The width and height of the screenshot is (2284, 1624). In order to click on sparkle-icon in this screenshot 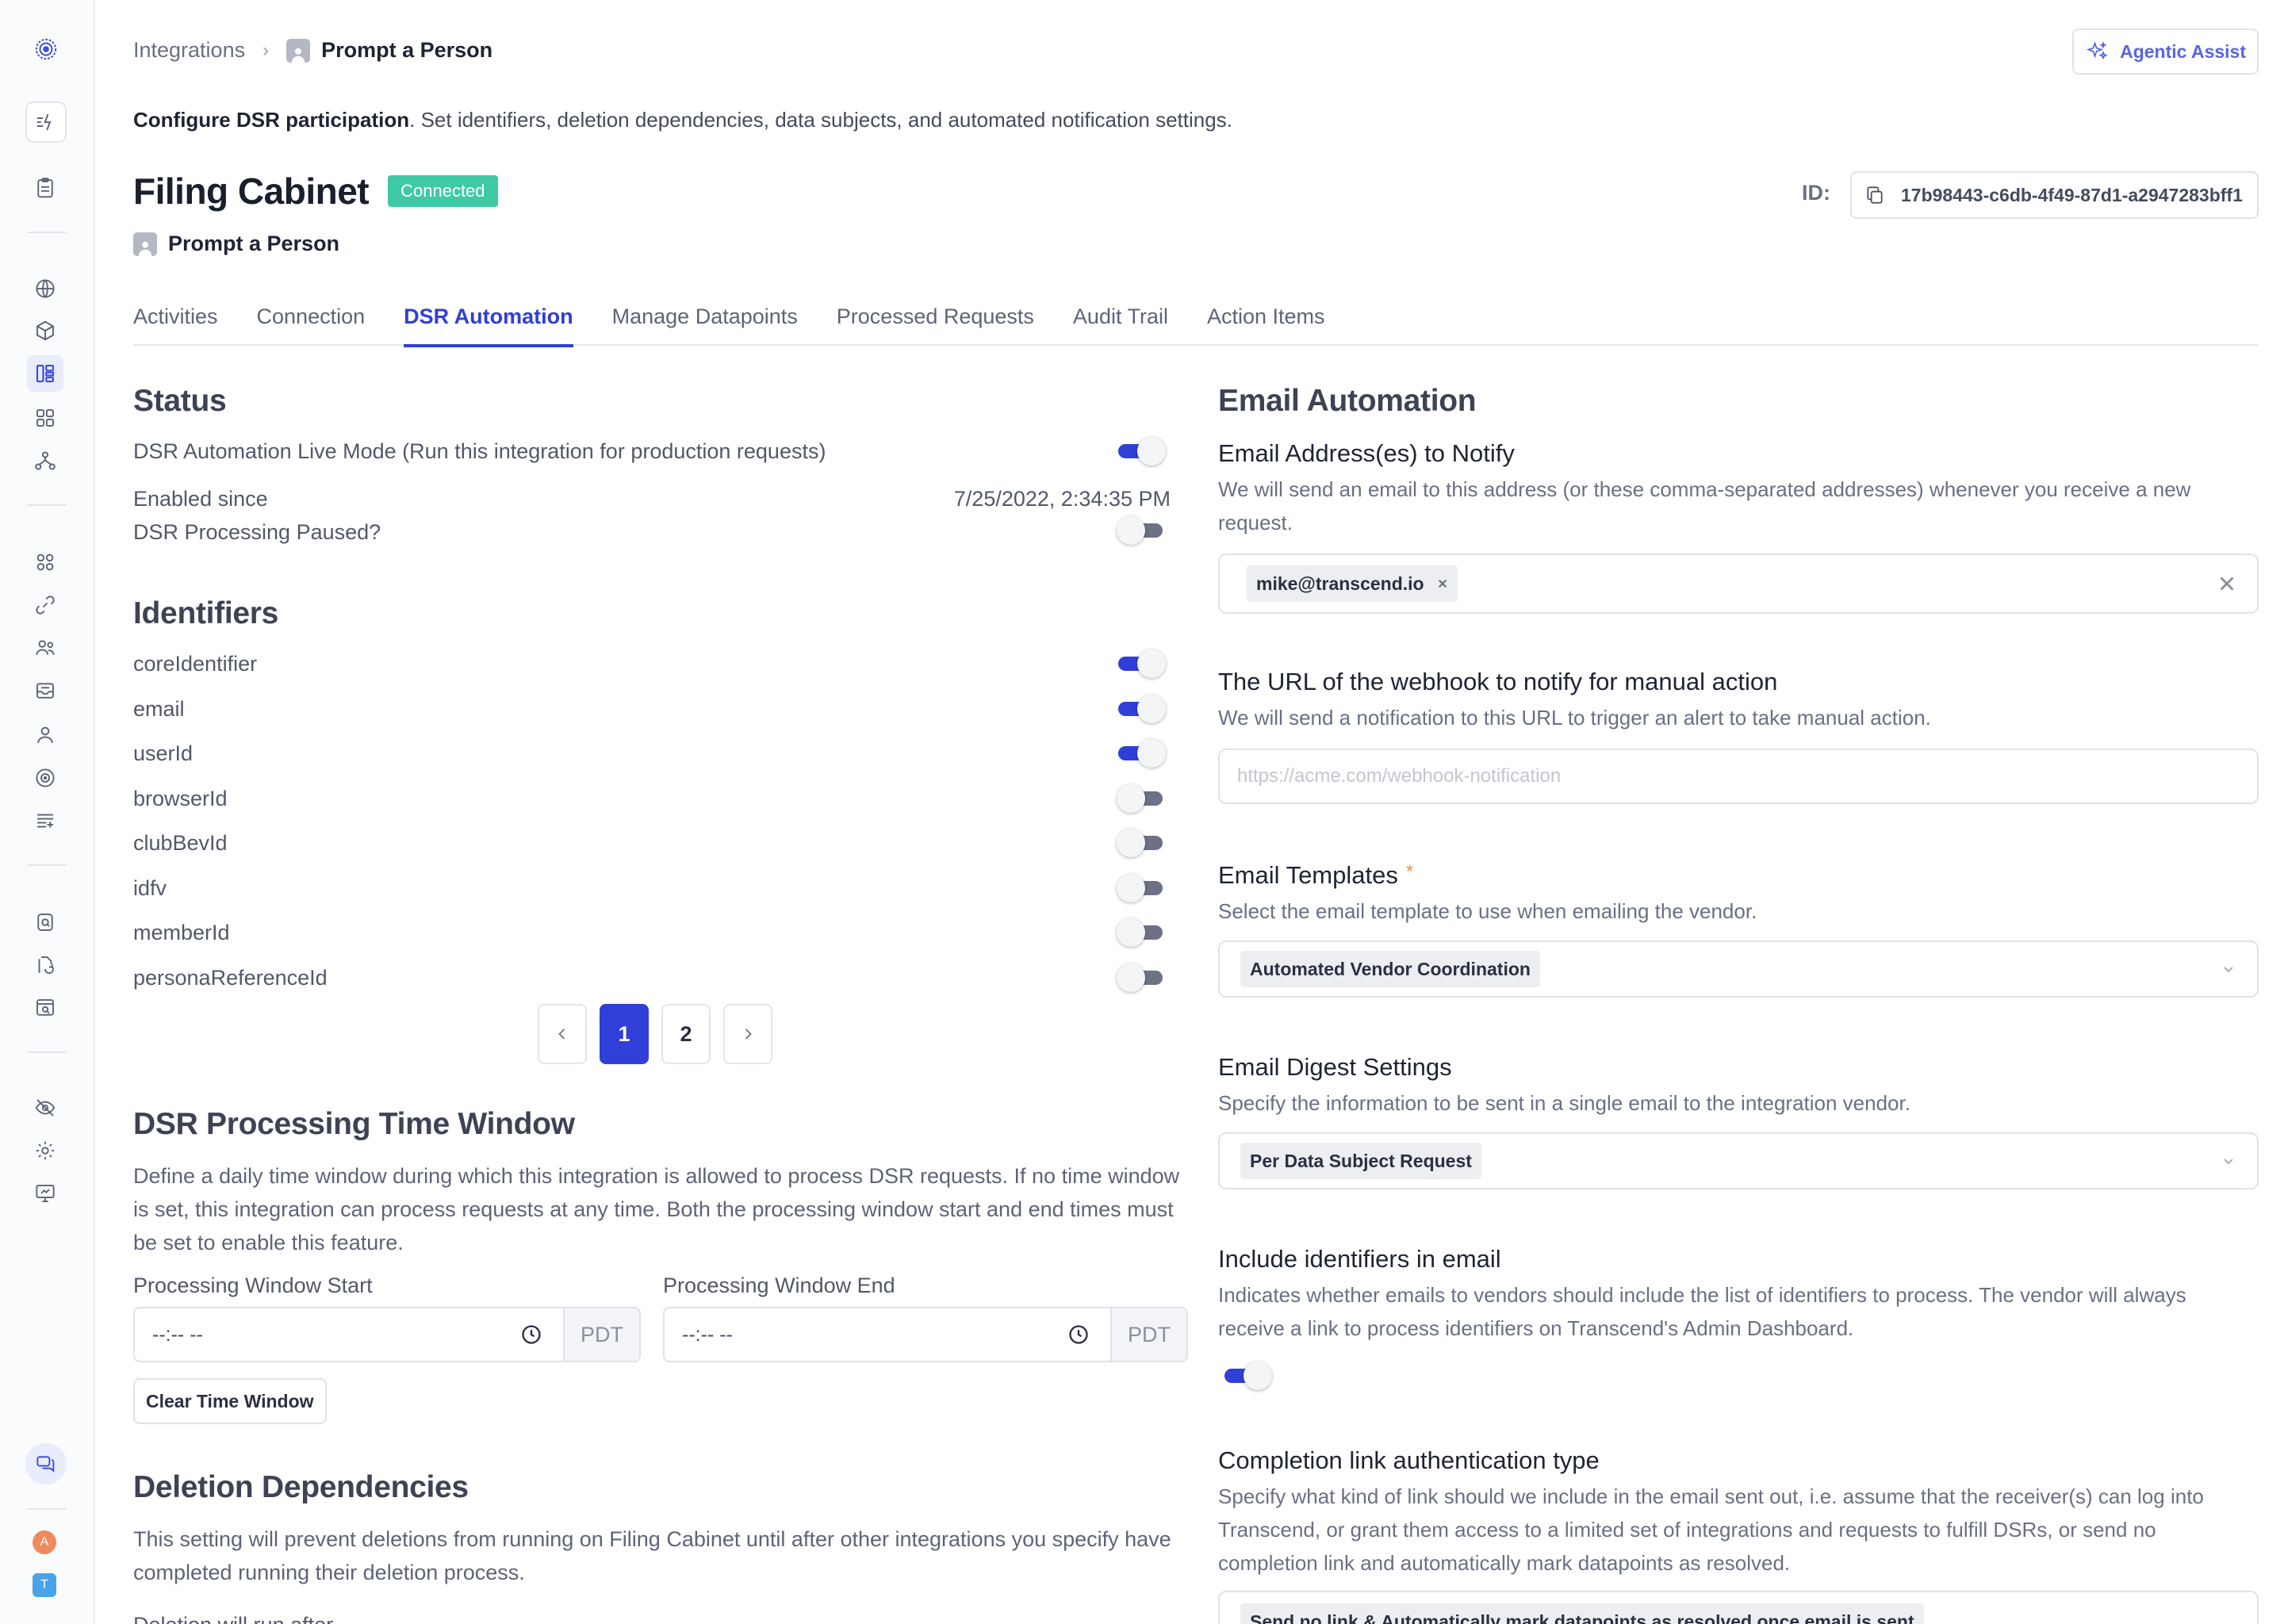, I will do `click(2097, 50)`.